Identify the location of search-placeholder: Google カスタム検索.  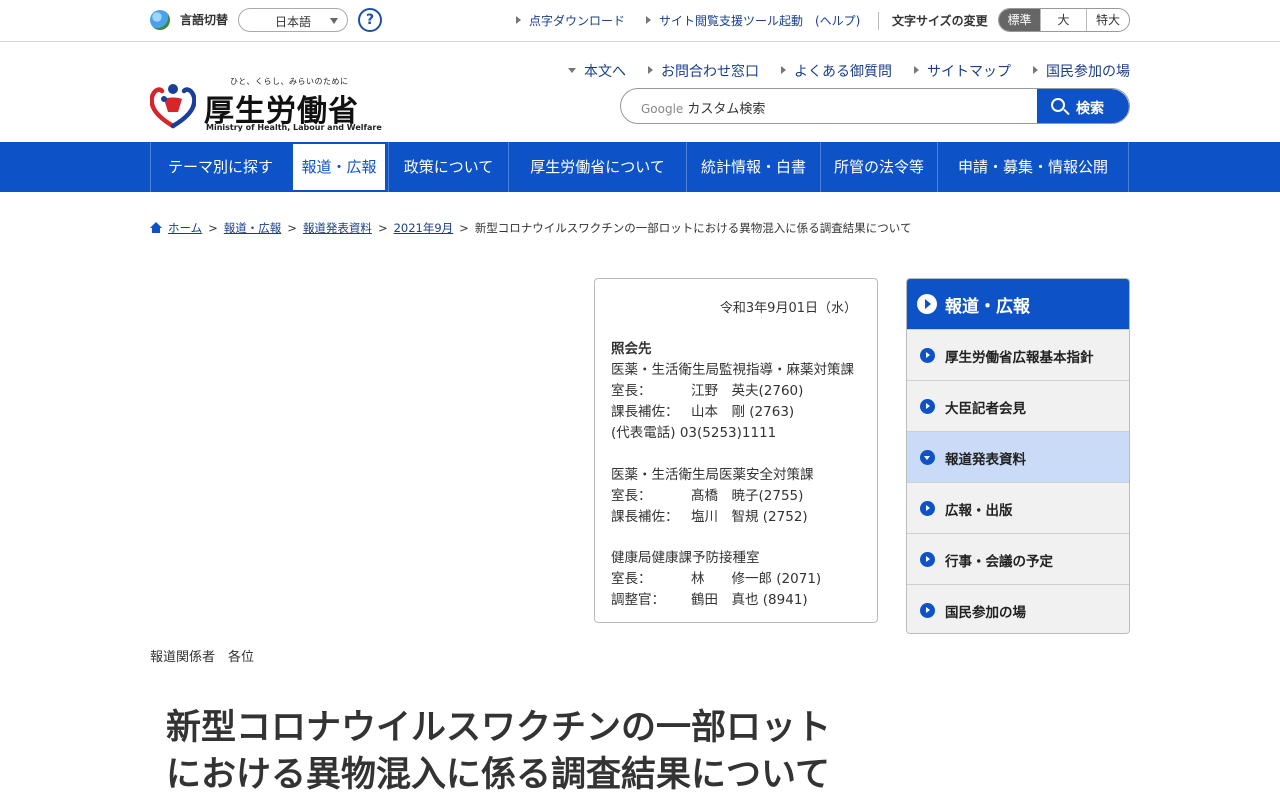
(703, 107).